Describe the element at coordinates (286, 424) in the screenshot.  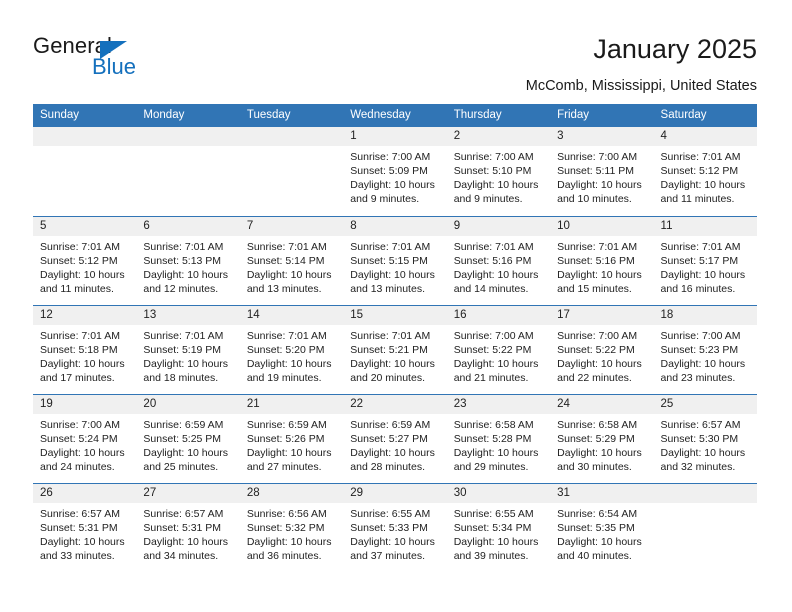
I see `sunrise-text: Sunrise: 6:59 AM` at that location.